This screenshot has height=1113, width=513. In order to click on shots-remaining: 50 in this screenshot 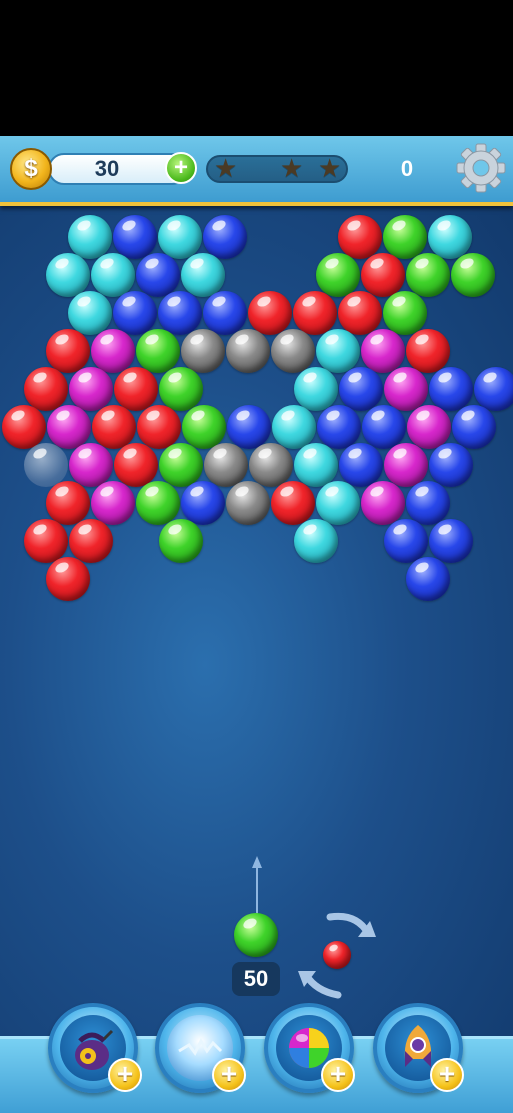, I will do `click(256, 979)`.